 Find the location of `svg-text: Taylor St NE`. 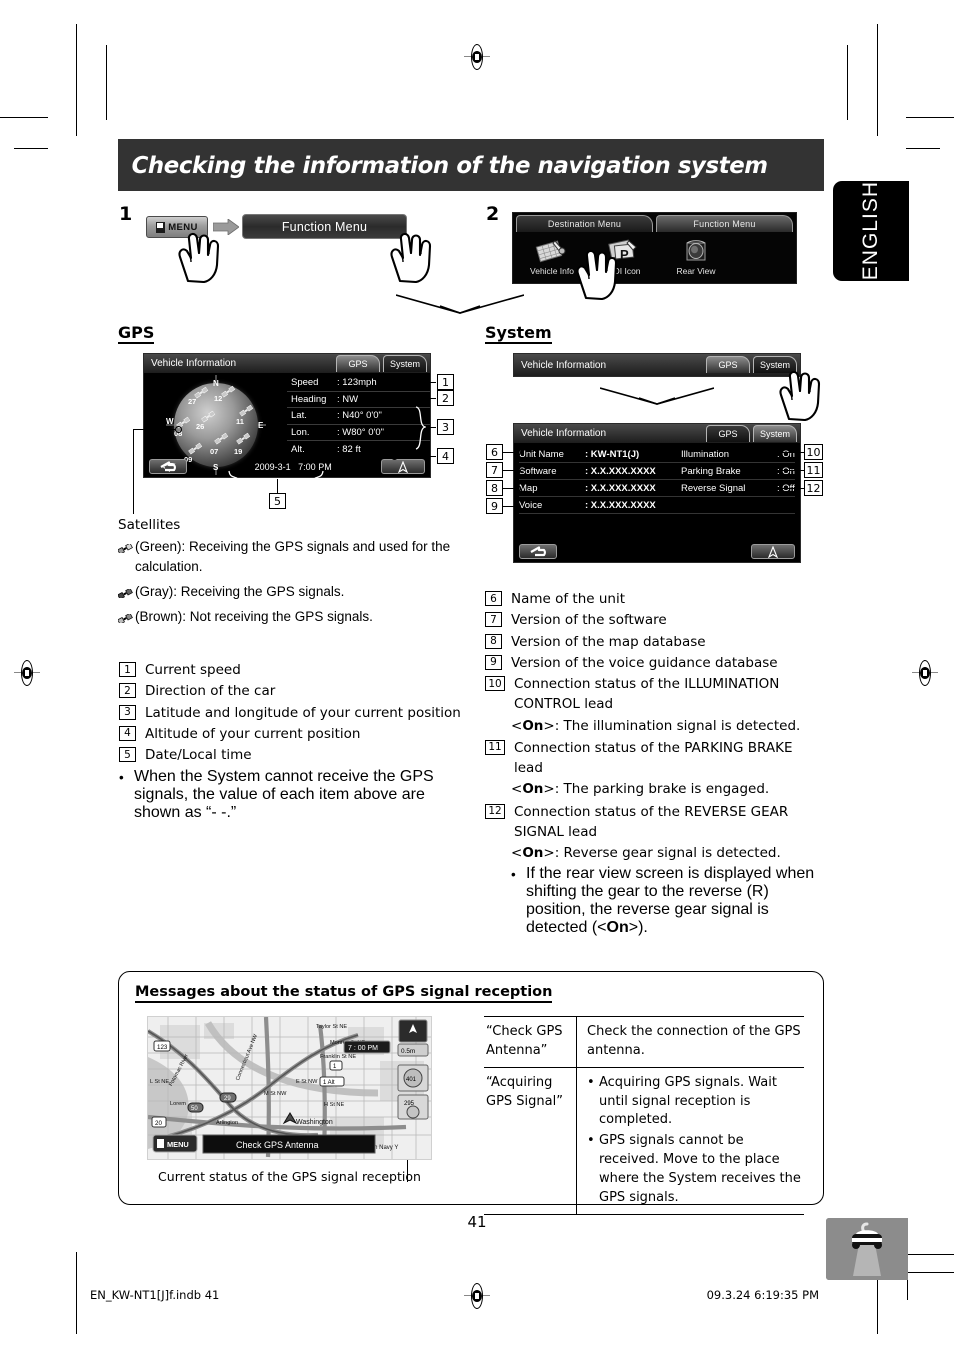

svg-text: Taylor St NE is located at coordinates (331, 1027).